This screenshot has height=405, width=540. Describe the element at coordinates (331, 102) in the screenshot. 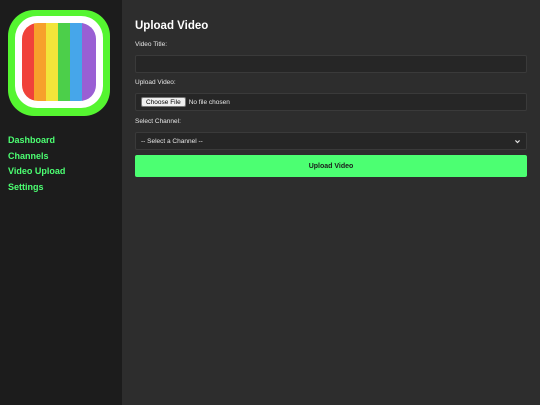

I see `file-input: Choose File No file chosen` at that location.